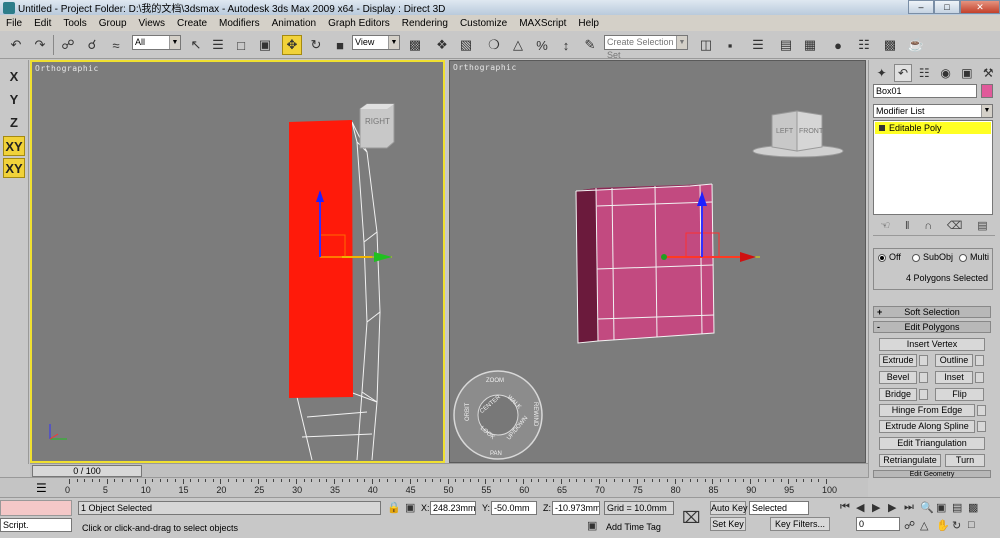 The image size is (1000, 538). Describe the element at coordinates (239, 23) in the screenshot. I see `menu-modifiers: Modifiers` at that location.